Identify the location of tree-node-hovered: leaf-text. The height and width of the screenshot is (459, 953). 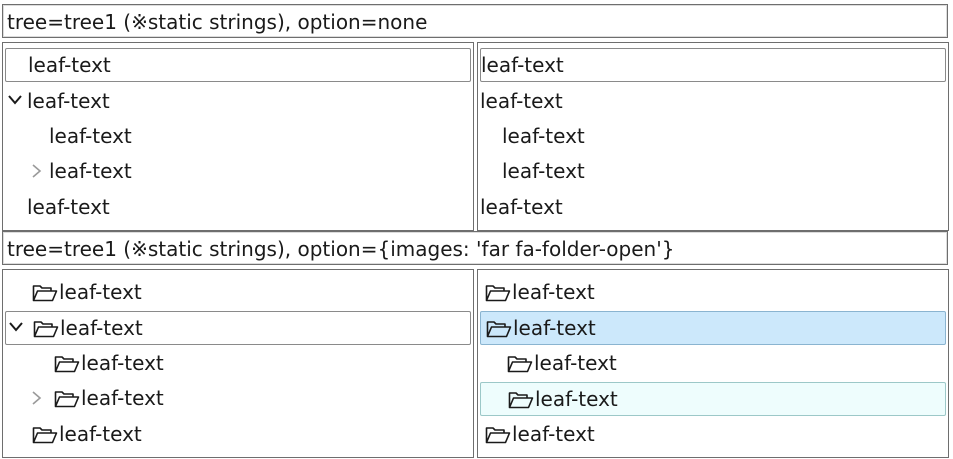
(713, 399).